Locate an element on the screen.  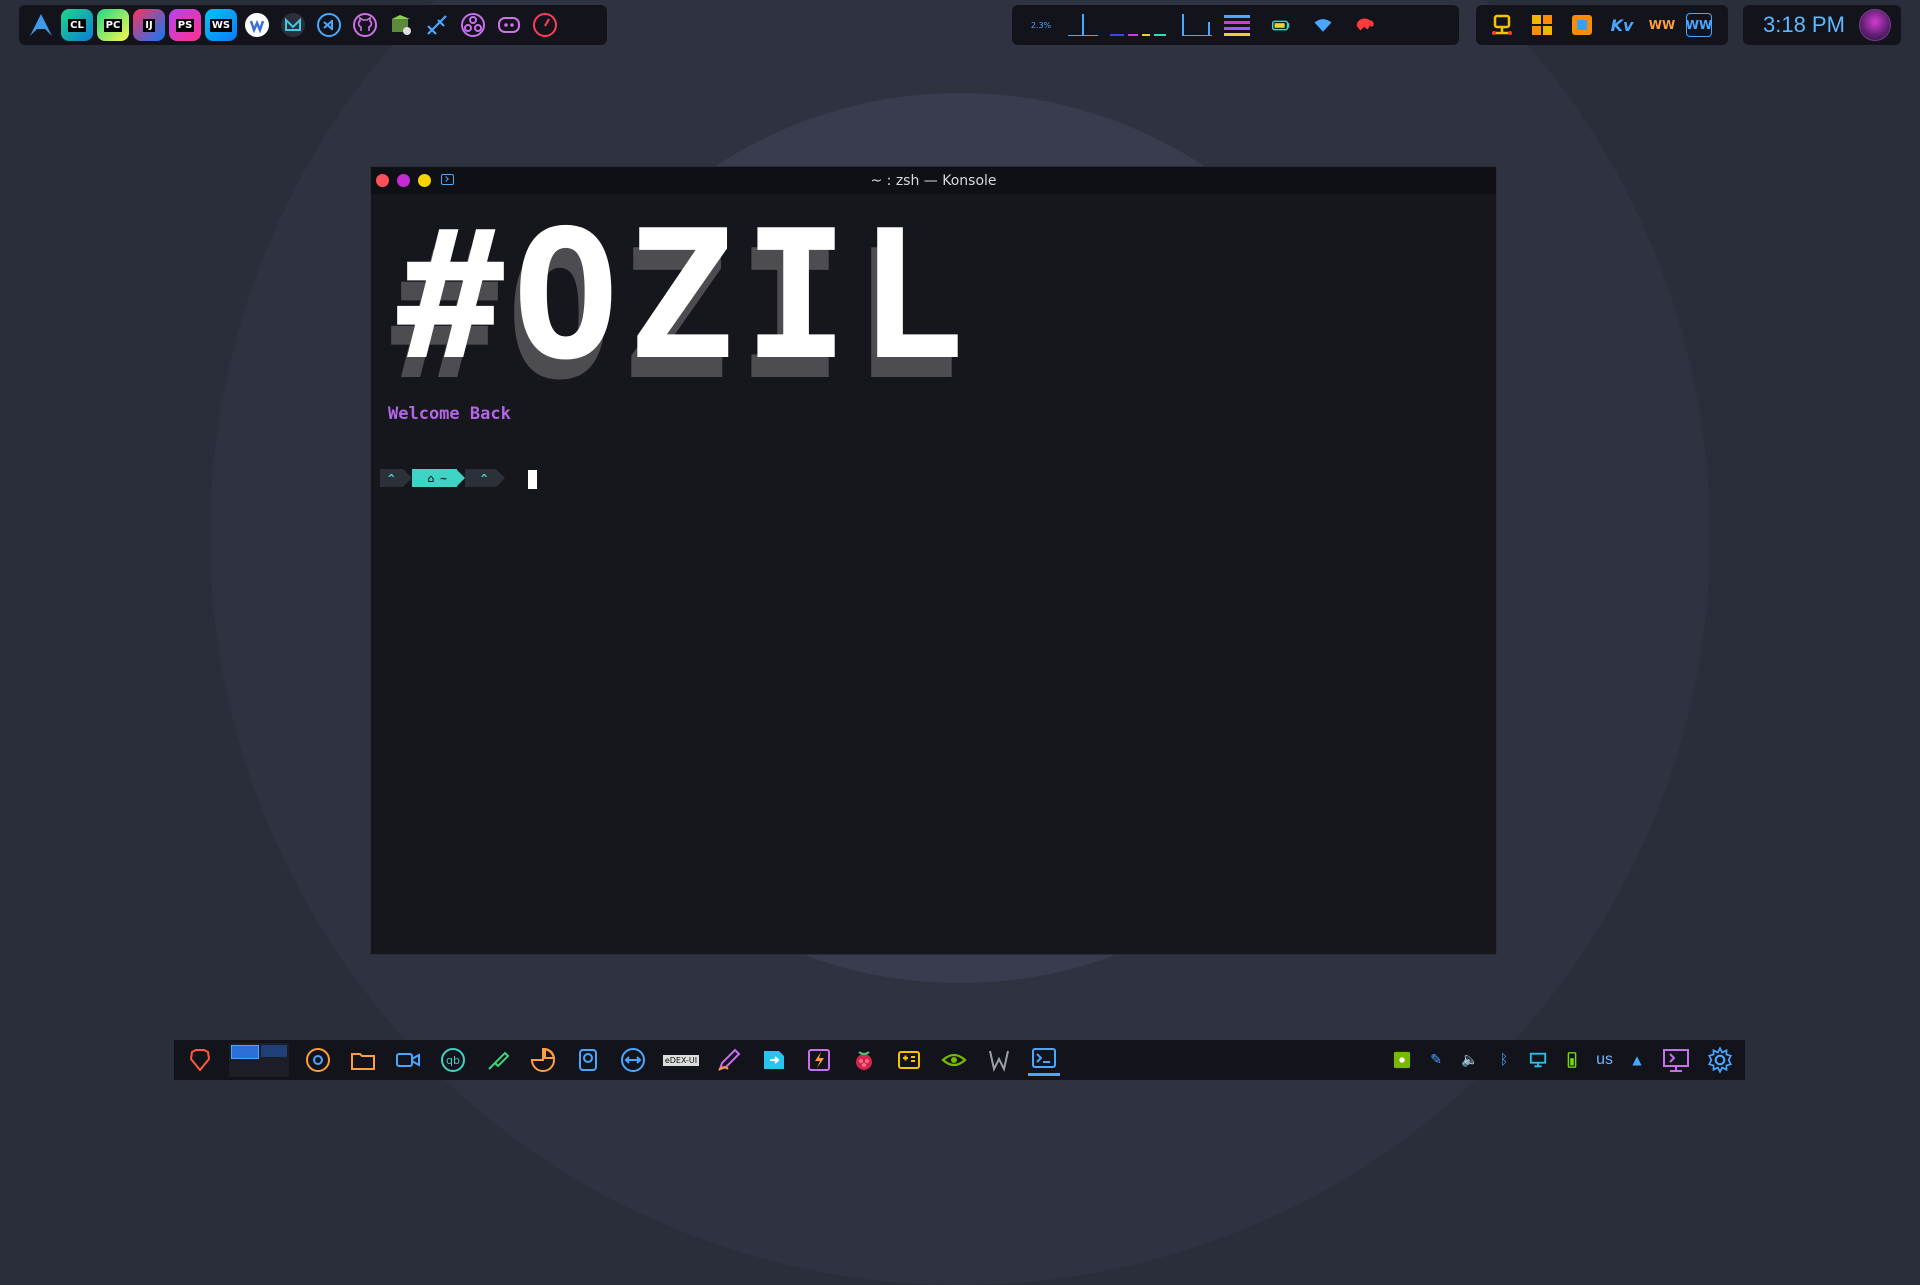
svg-text: qb is located at coordinates (453, 1060).